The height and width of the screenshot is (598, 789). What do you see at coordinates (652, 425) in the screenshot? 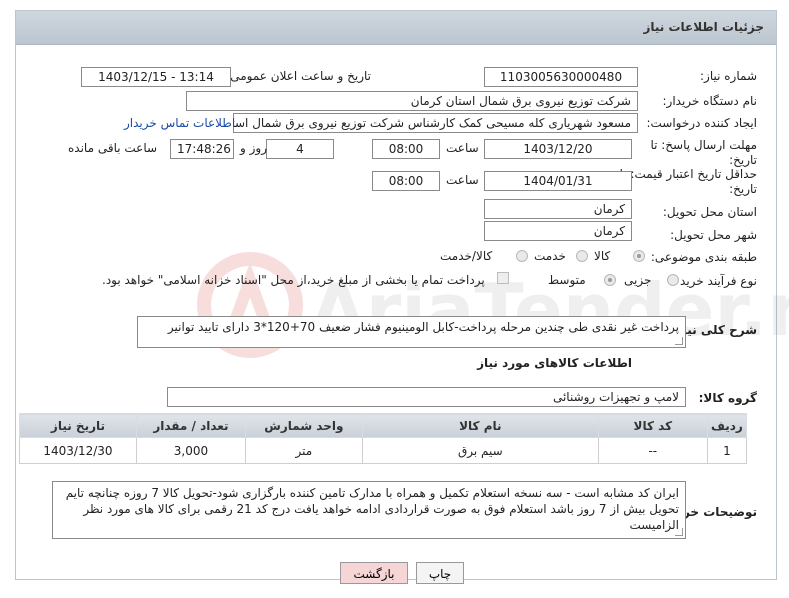
I see `col-code: کد کالا` at bounding box center [652, 425].